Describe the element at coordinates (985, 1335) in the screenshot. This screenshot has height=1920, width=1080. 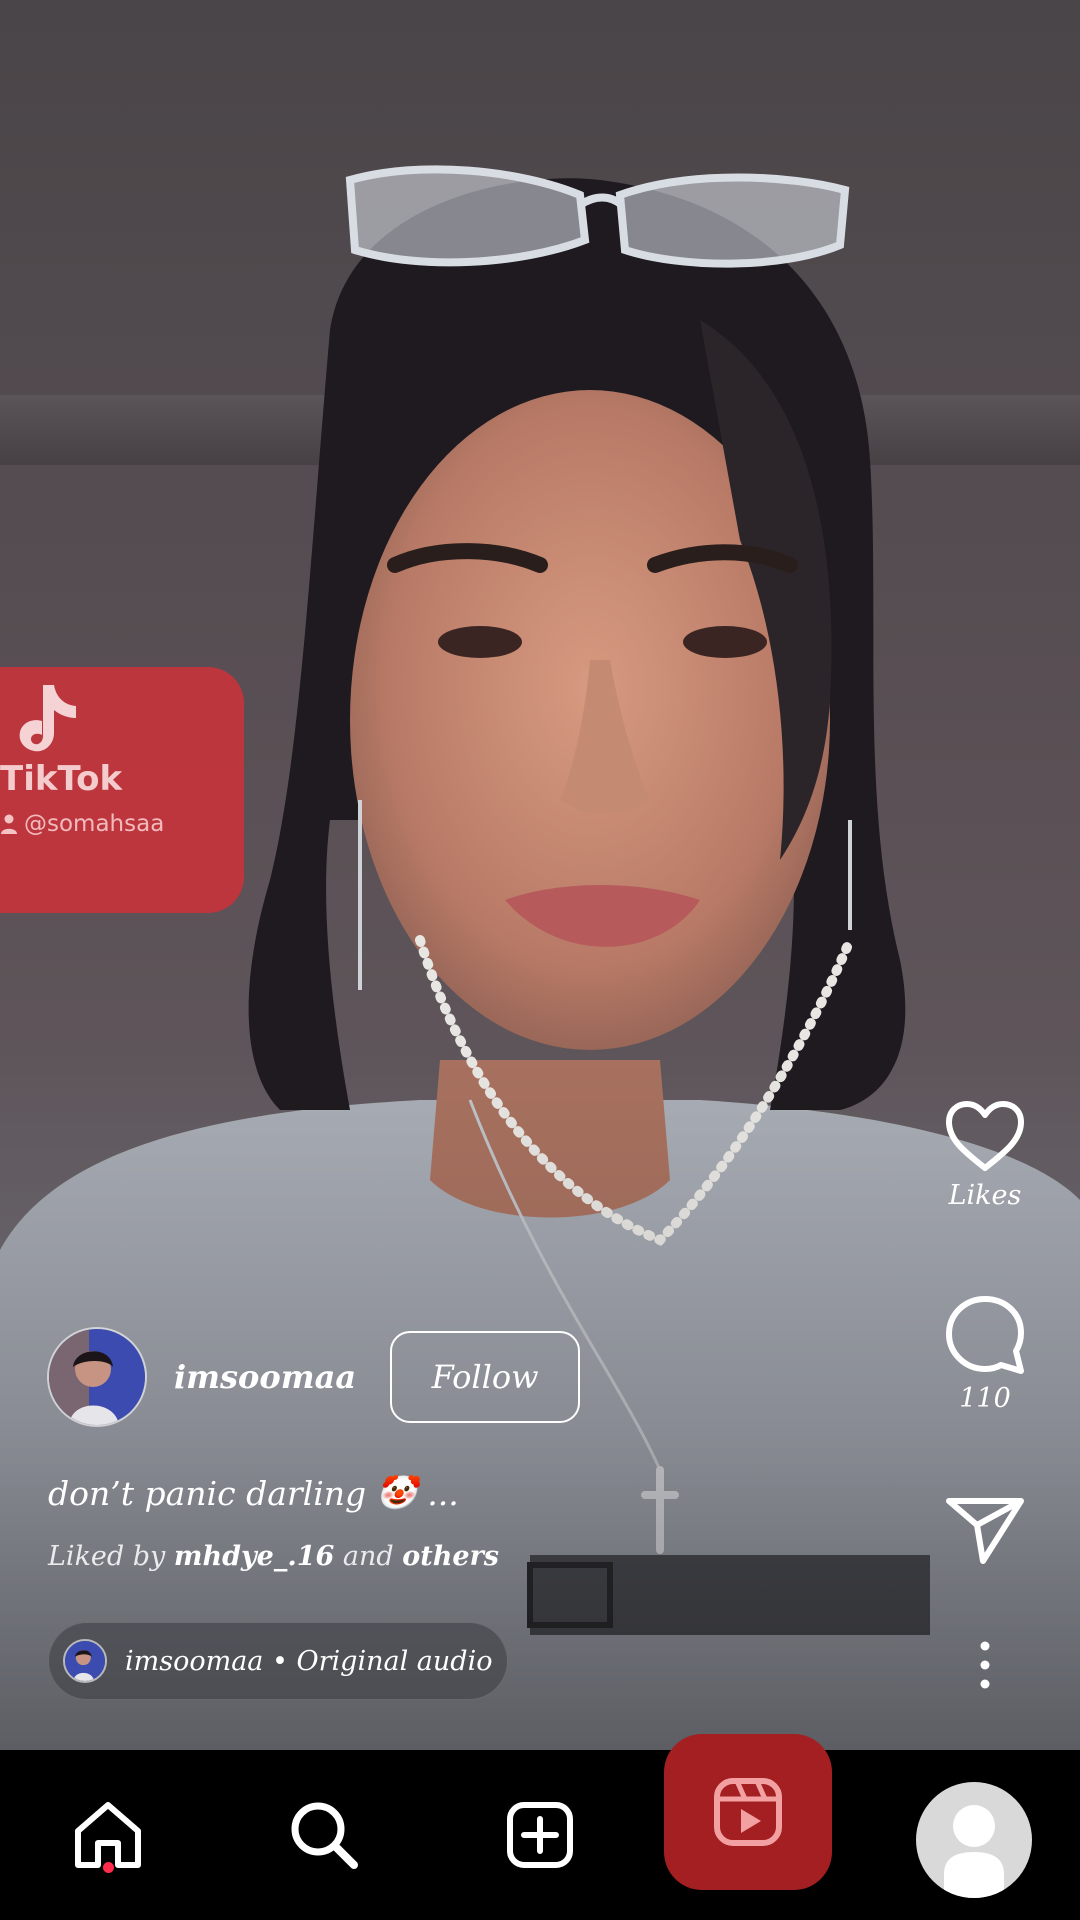
I see `comment-icon` at that location.